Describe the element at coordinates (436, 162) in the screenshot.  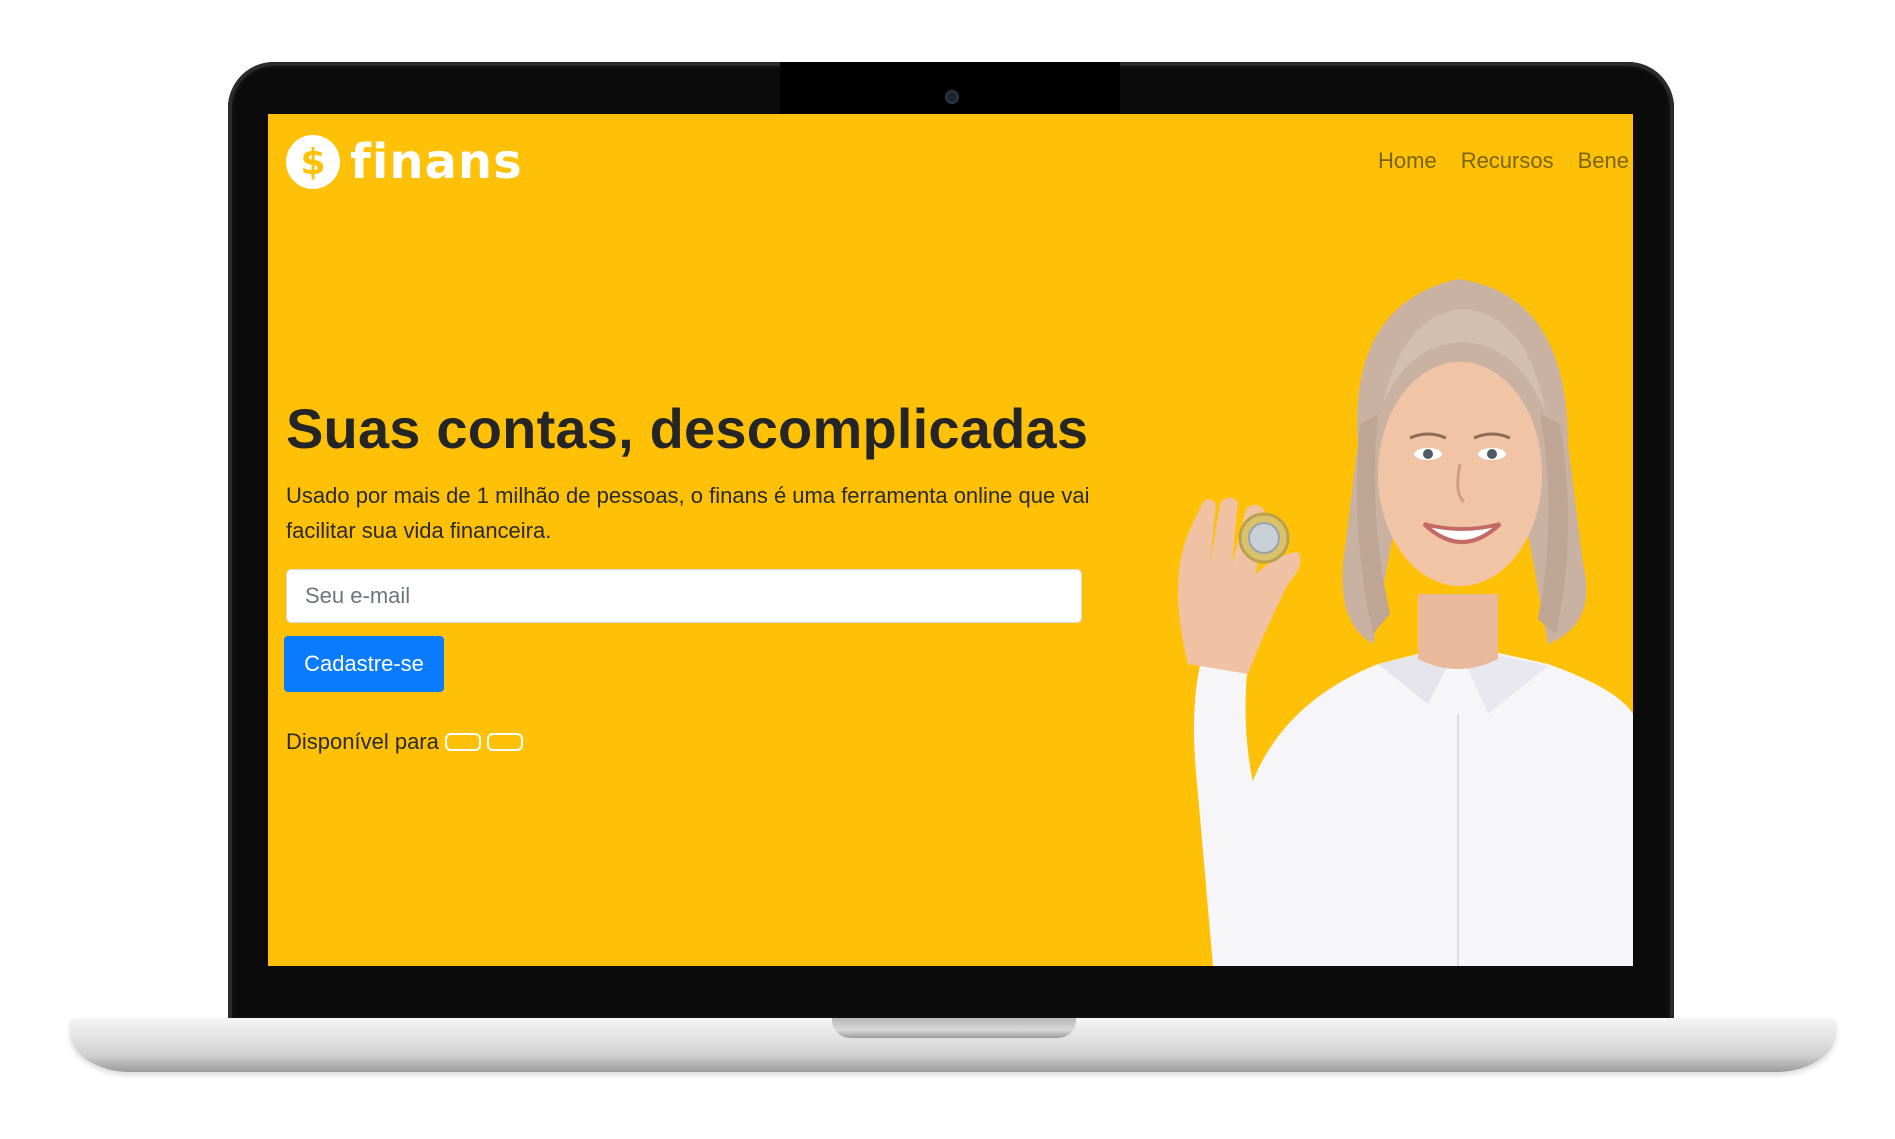
I see `logo-text: finans` at that location.